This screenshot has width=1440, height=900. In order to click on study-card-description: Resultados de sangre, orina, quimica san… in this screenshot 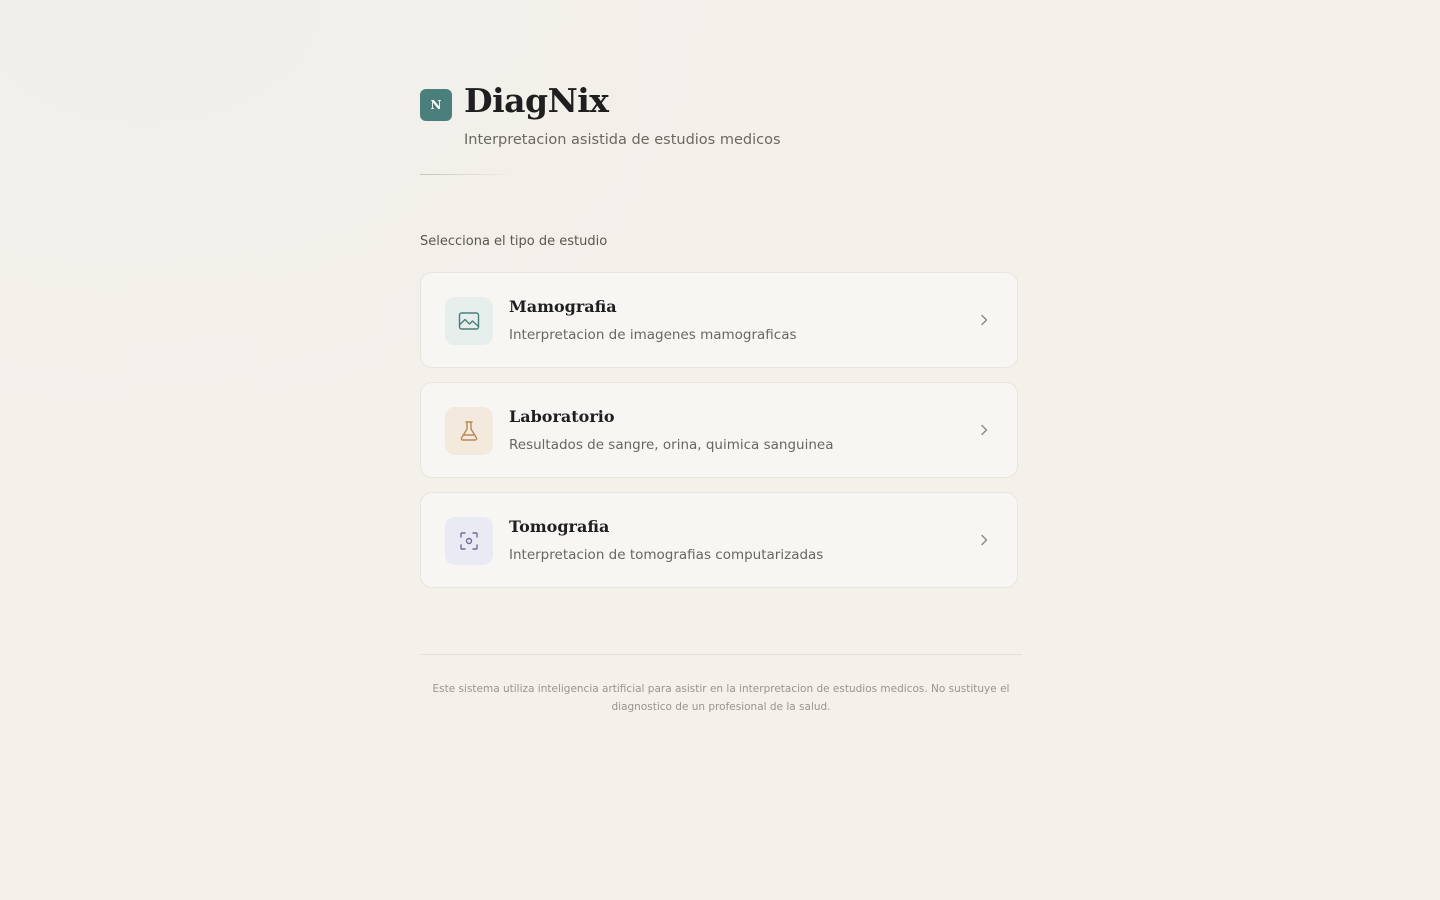, I will do `click(671, 445)`.